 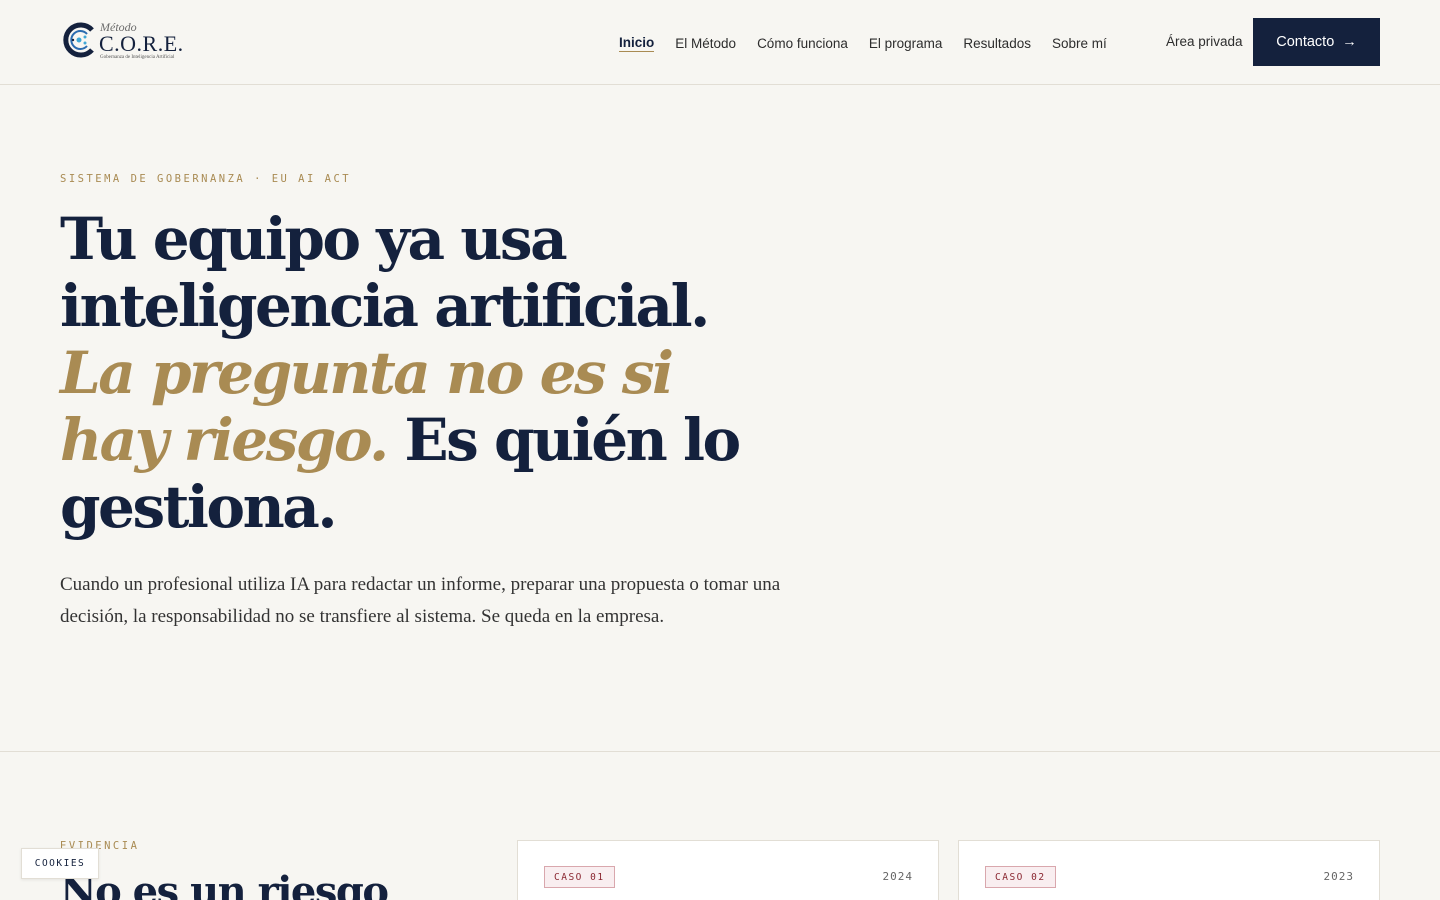 I want to click on contact-button: Contacto →, so click(x=1316, y=42).